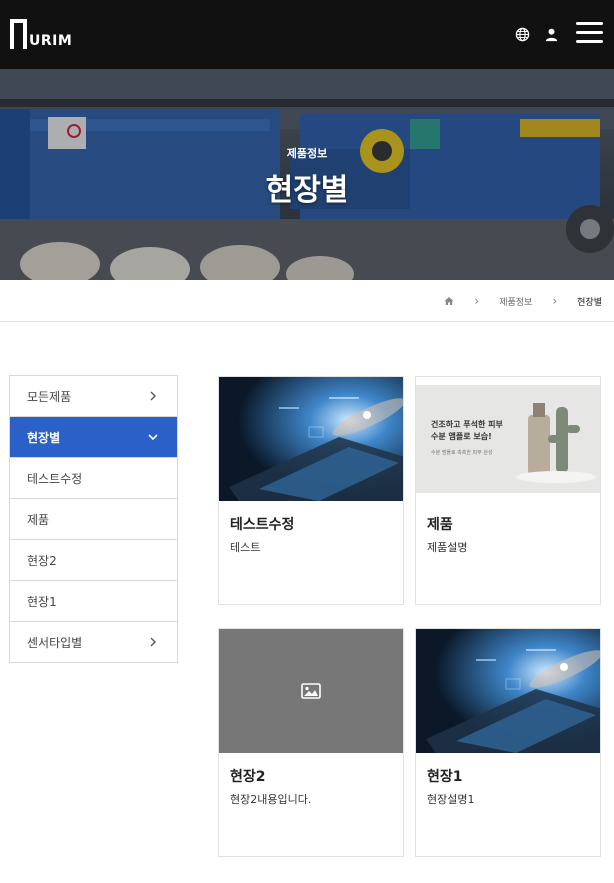  Describe the element at coordinates (38, 519) in the screenshot. I see `sidebar-item-label: 제품` at that location.